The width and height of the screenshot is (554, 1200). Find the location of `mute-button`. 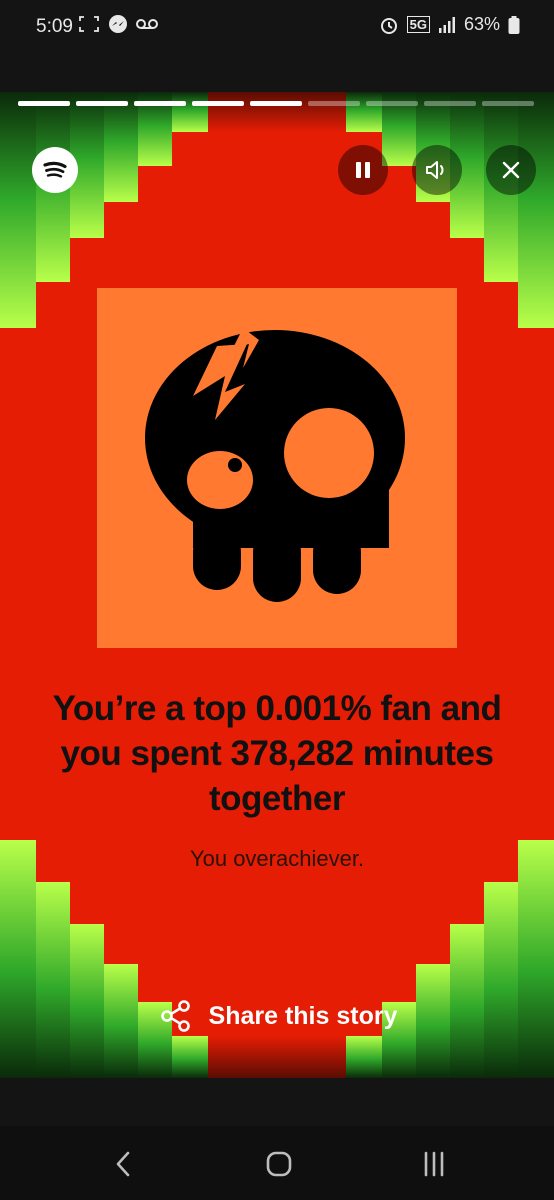

mute-button is located at coordinates (437, 170).